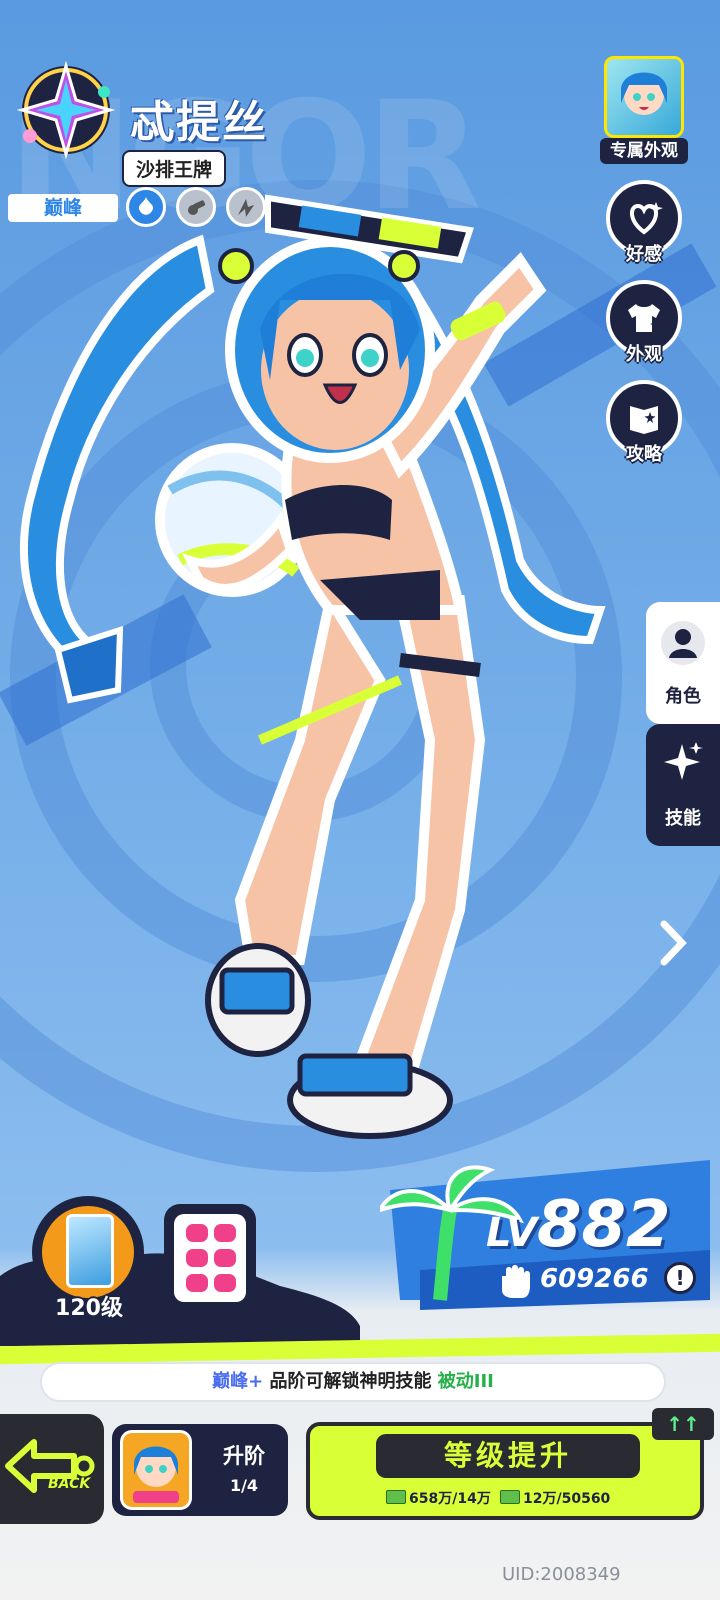  Describe the element at coordinates (683, 785) in the screenshot. I see `tab-skills: 技能` at that location.